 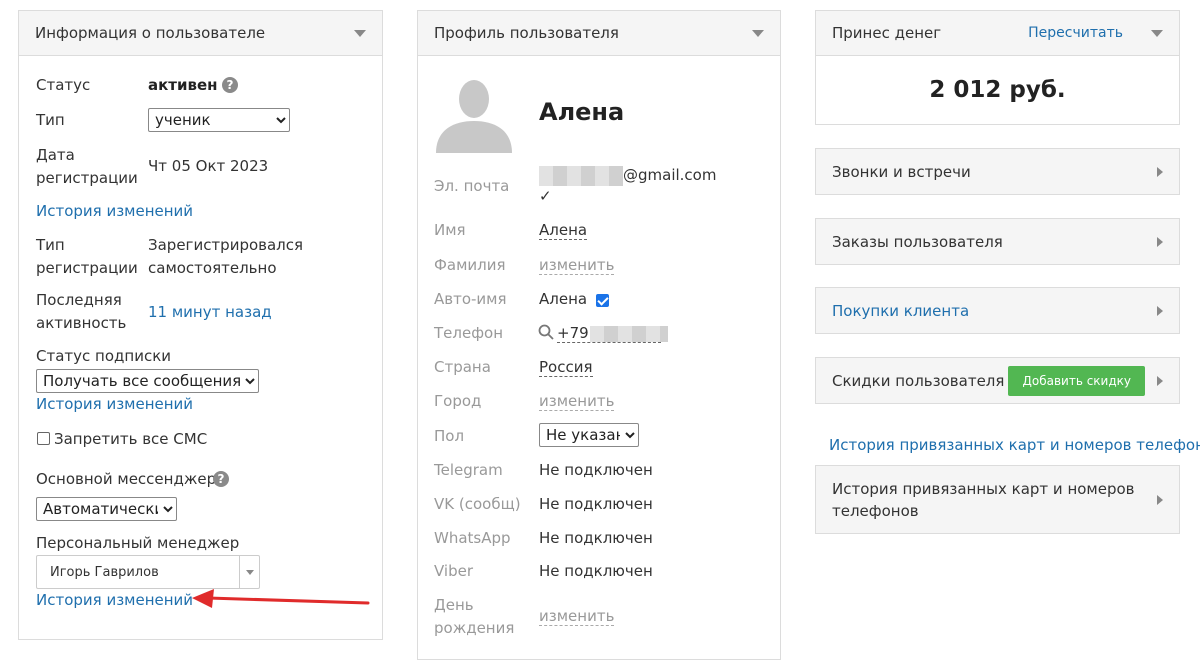 I want to click on last-name-label: Фамилия, so click(x=470, y=265).